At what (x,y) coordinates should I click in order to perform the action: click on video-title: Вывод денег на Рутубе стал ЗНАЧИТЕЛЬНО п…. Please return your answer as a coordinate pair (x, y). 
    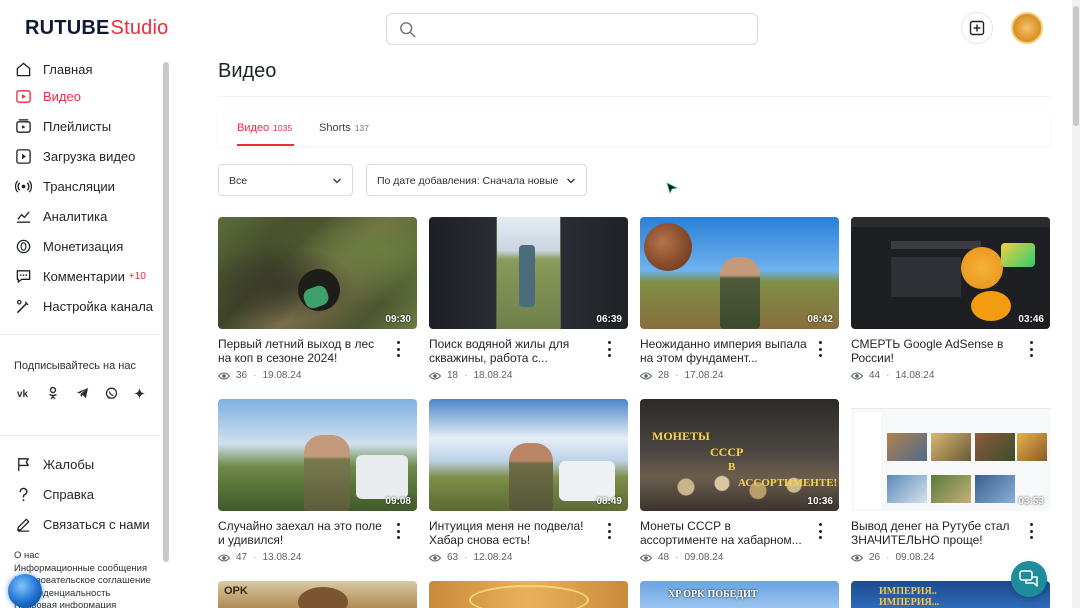
    Looking at the image, I should click on (936, 533).